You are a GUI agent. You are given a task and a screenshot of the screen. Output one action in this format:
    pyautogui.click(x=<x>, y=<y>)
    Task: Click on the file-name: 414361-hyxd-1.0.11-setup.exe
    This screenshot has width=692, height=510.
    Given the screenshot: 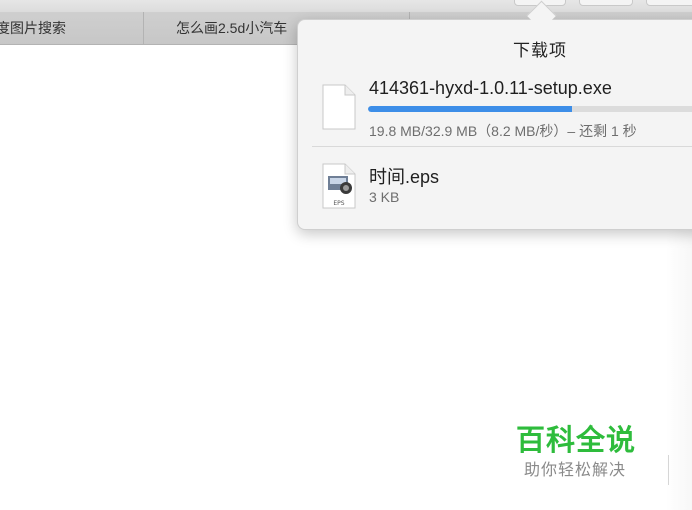 What is the action you would take?
    pyautogui.click(x=490, y=88)
    